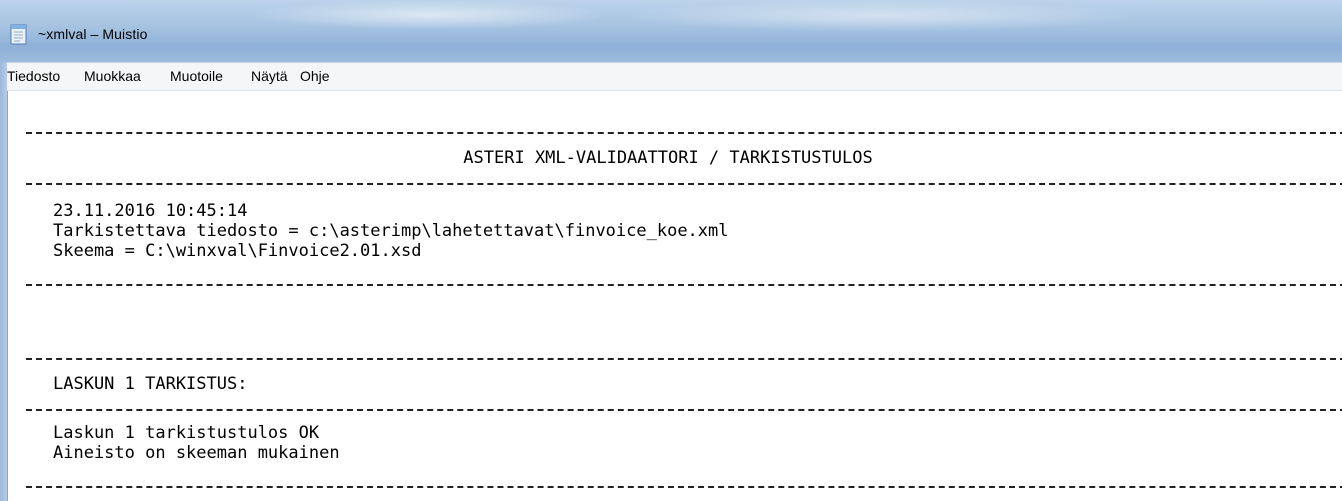 The width and height of the screenshot is (1342, 501). Describe the element at coordinates (93, 34) in the screenshot. I see `window-title: ~xmlval – Muistio` at that location.